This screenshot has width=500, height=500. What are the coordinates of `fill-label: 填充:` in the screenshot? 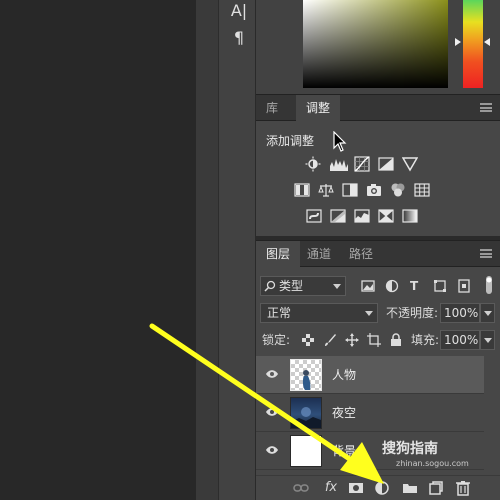 It's located at (425, 340).